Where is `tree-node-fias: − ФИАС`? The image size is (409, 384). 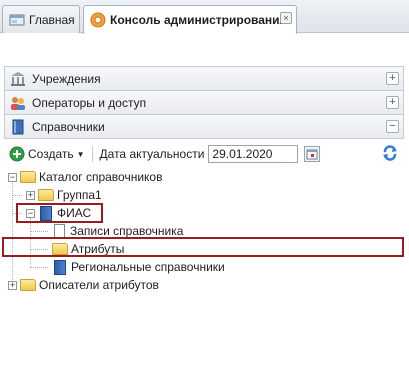 tree-node-fias: − ФИАС is located at coordinates (58, 213).